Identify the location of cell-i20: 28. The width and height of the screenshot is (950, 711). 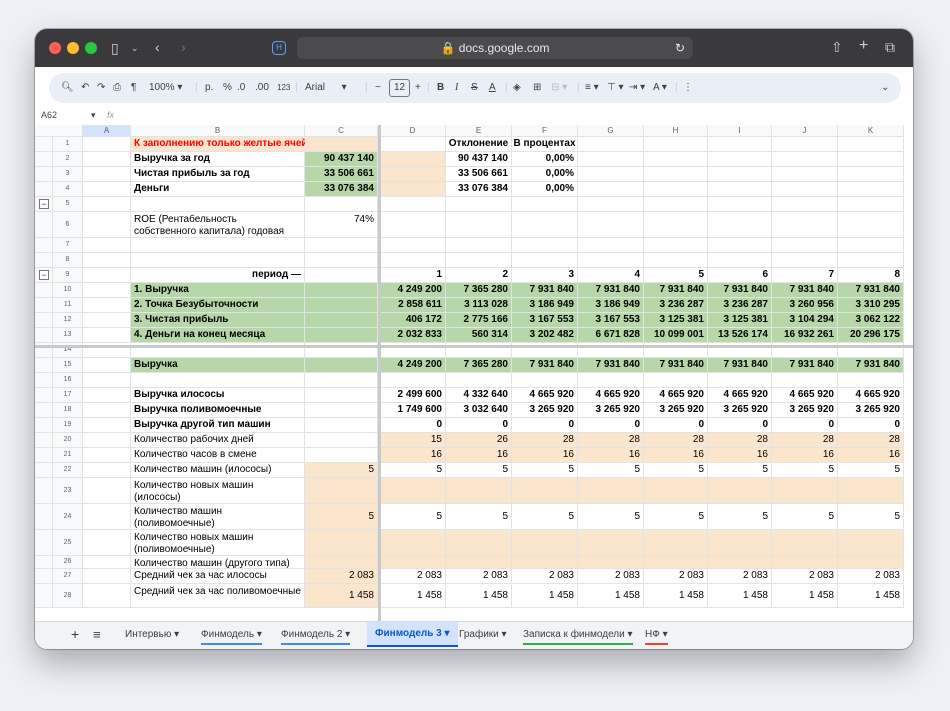
(740, 440).